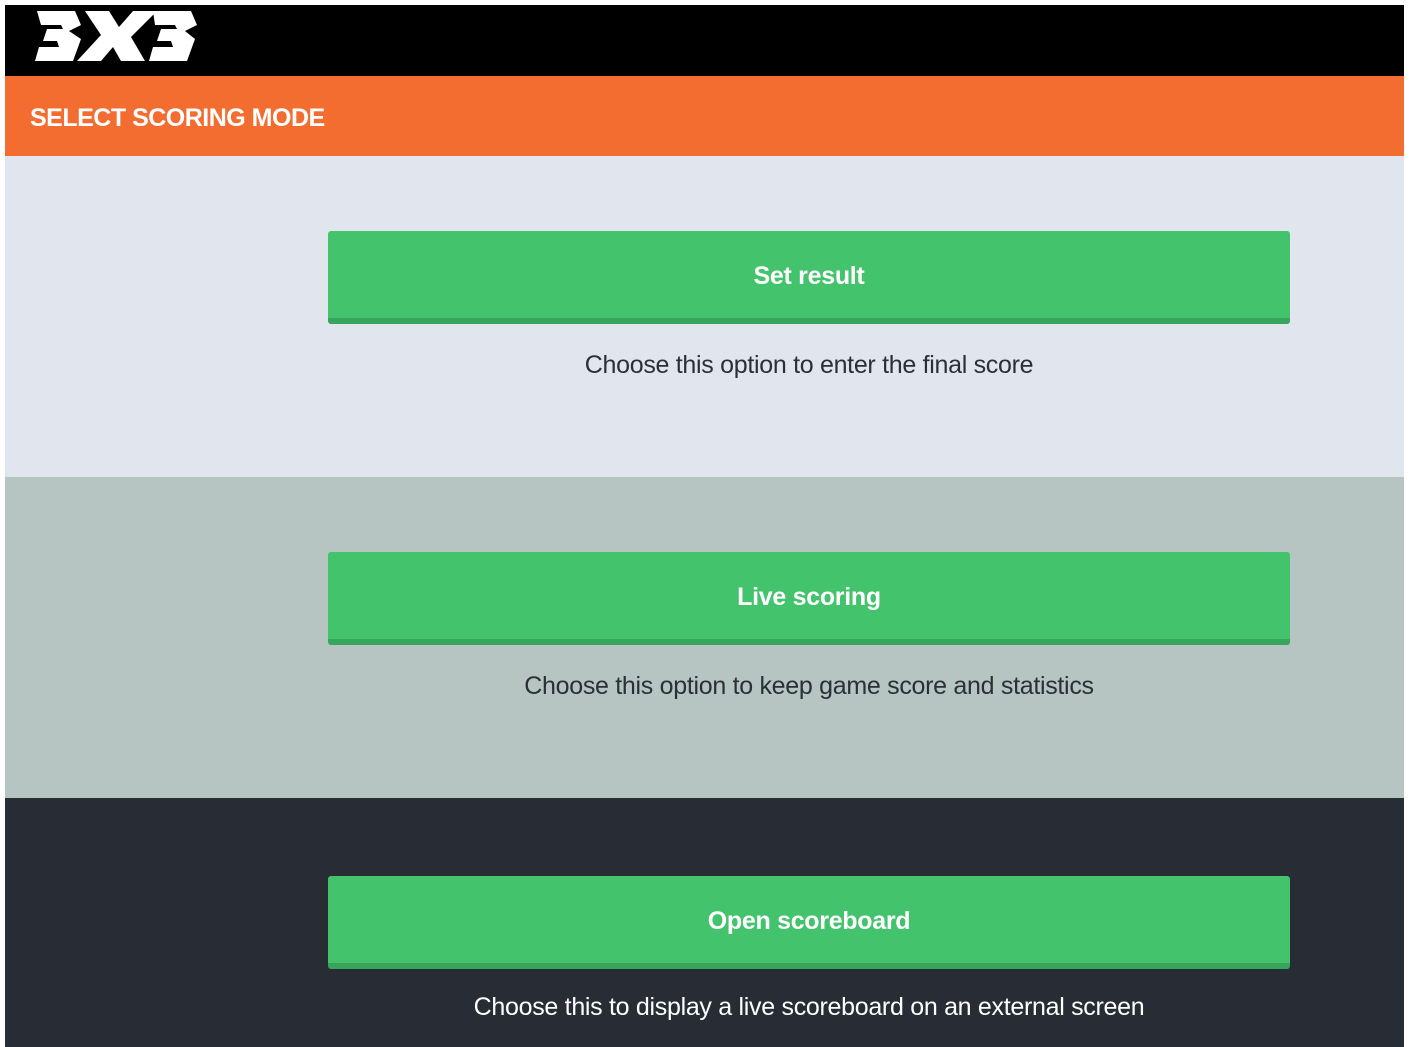  Describe the element at coordinates (809, 598) in the screenshot. I see `live-scoring-button: Live scoring` at that location.